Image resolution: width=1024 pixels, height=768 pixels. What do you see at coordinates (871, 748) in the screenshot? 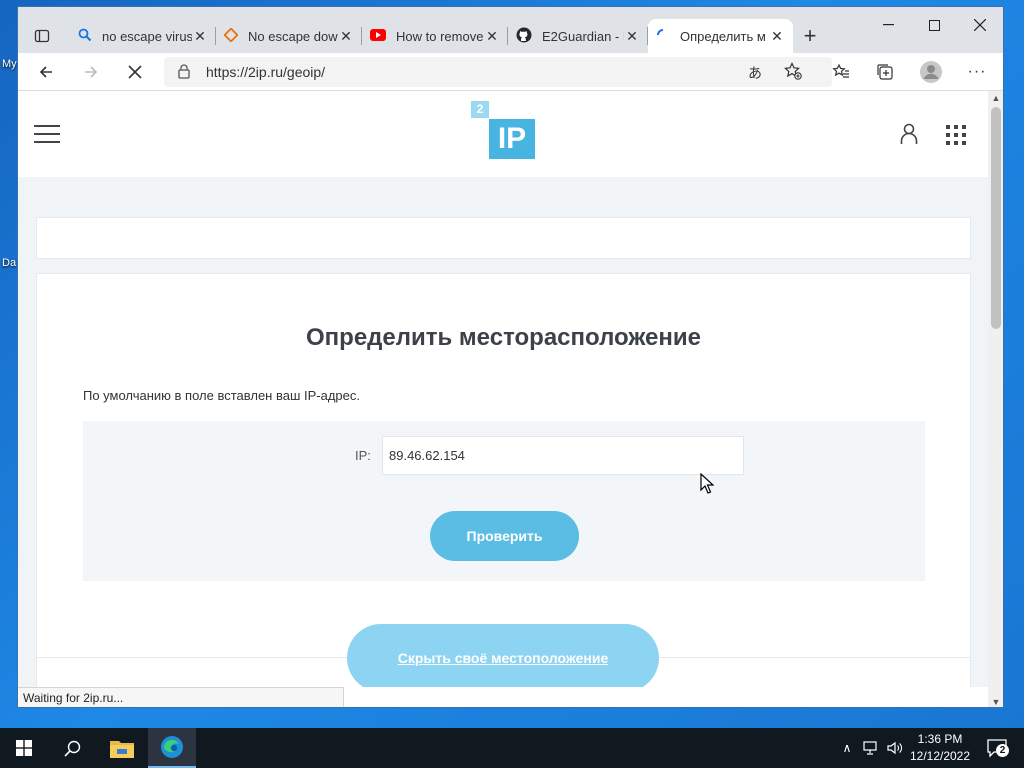
I see `network-icon` at bounding box center [871, 748].